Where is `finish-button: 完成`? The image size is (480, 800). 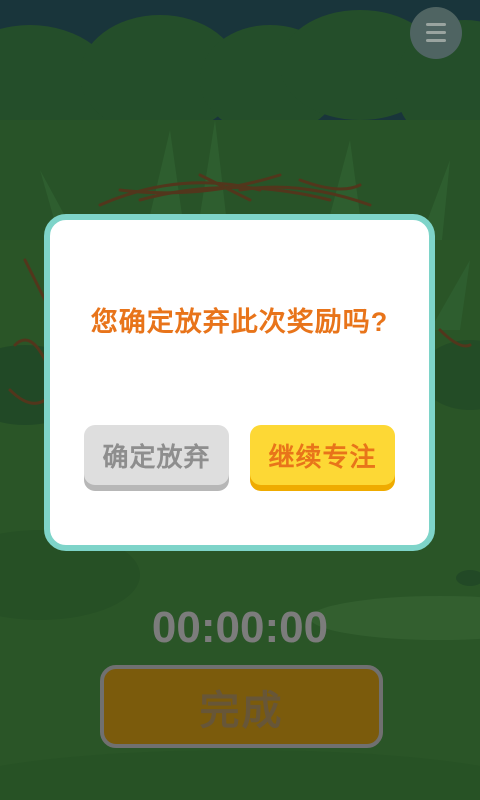
finish-button: 完成 is located at coordinates (241, 706).